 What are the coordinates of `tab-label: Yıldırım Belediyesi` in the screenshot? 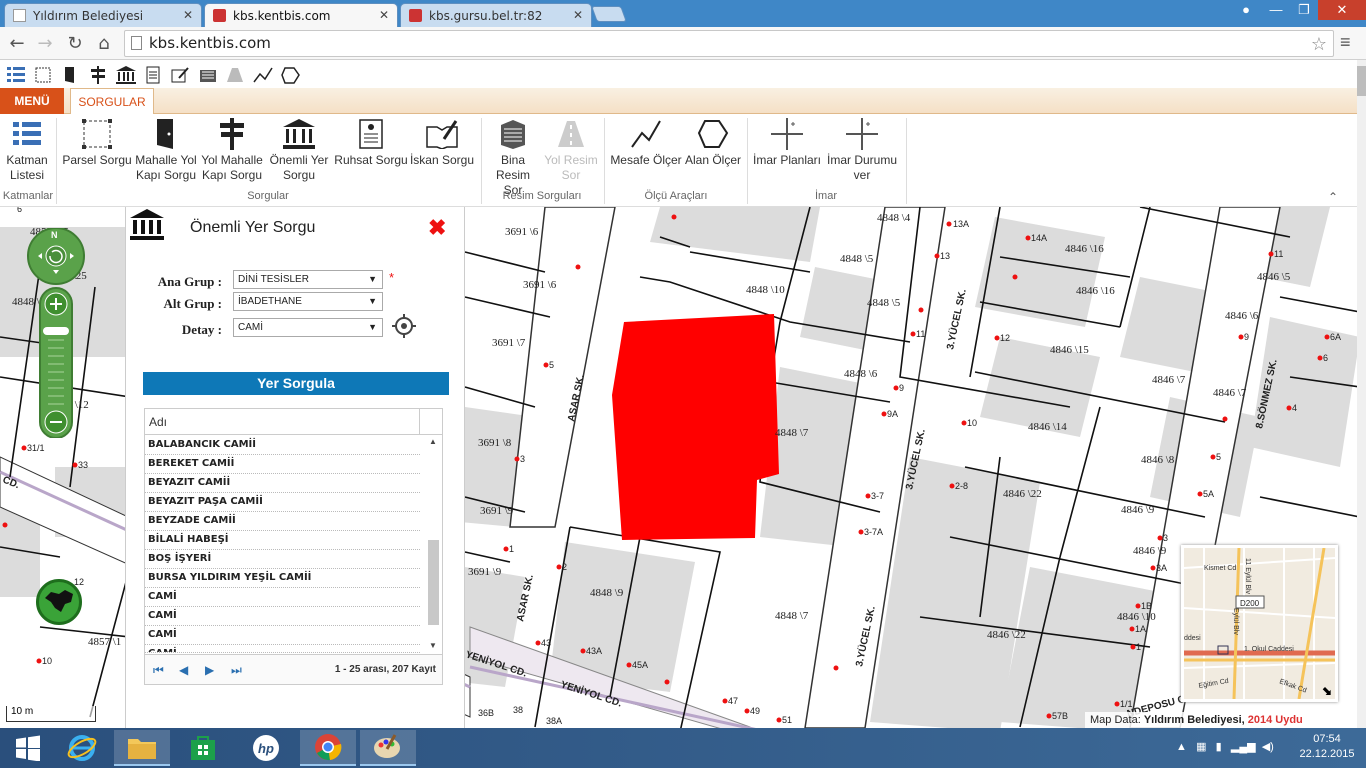 It's located at (88, 15).